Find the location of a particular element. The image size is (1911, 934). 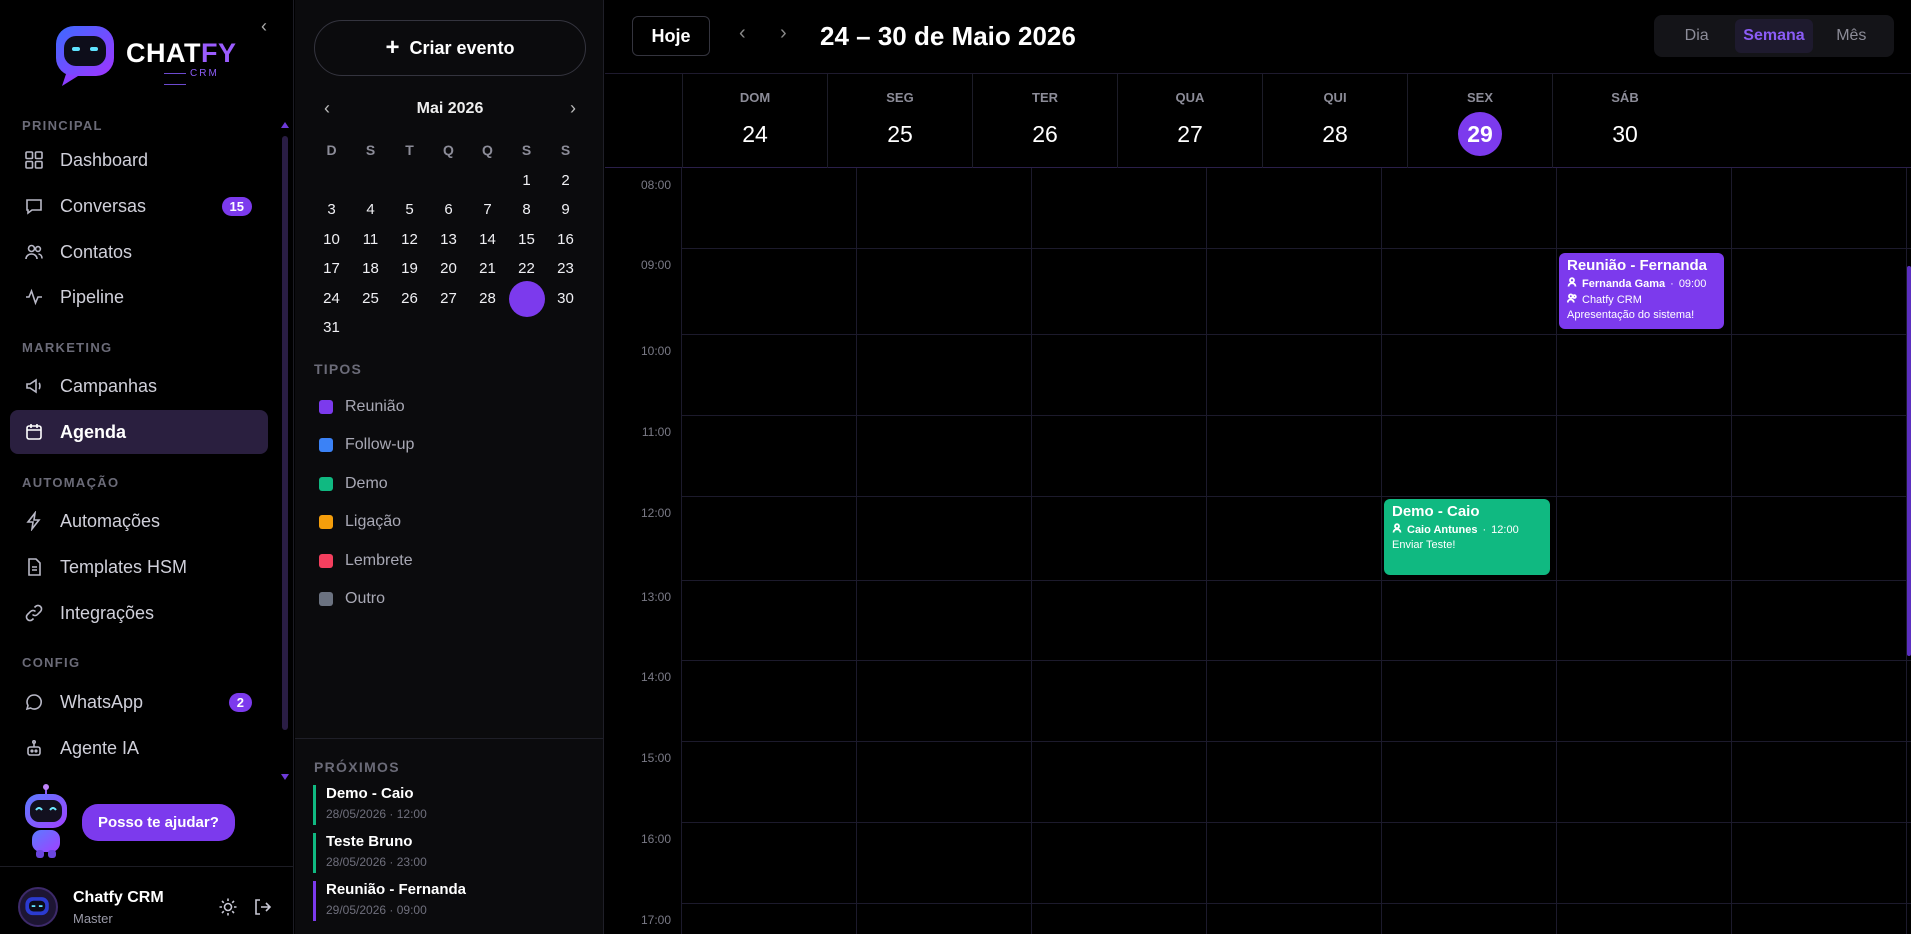

sidebar-scrollbar is located at coordinates (285, 450).